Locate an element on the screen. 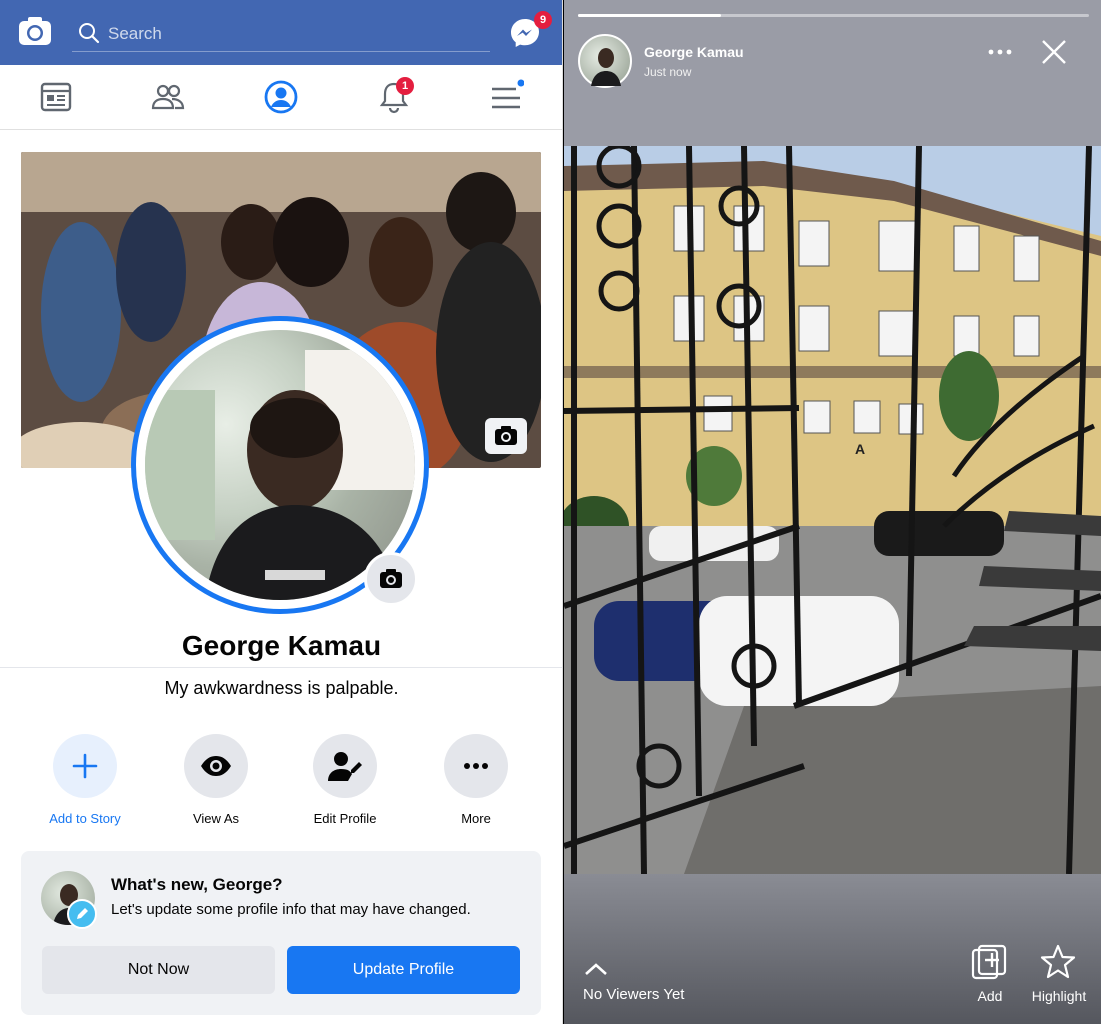  add-to-story-circle is located at coordinates (85, 766).